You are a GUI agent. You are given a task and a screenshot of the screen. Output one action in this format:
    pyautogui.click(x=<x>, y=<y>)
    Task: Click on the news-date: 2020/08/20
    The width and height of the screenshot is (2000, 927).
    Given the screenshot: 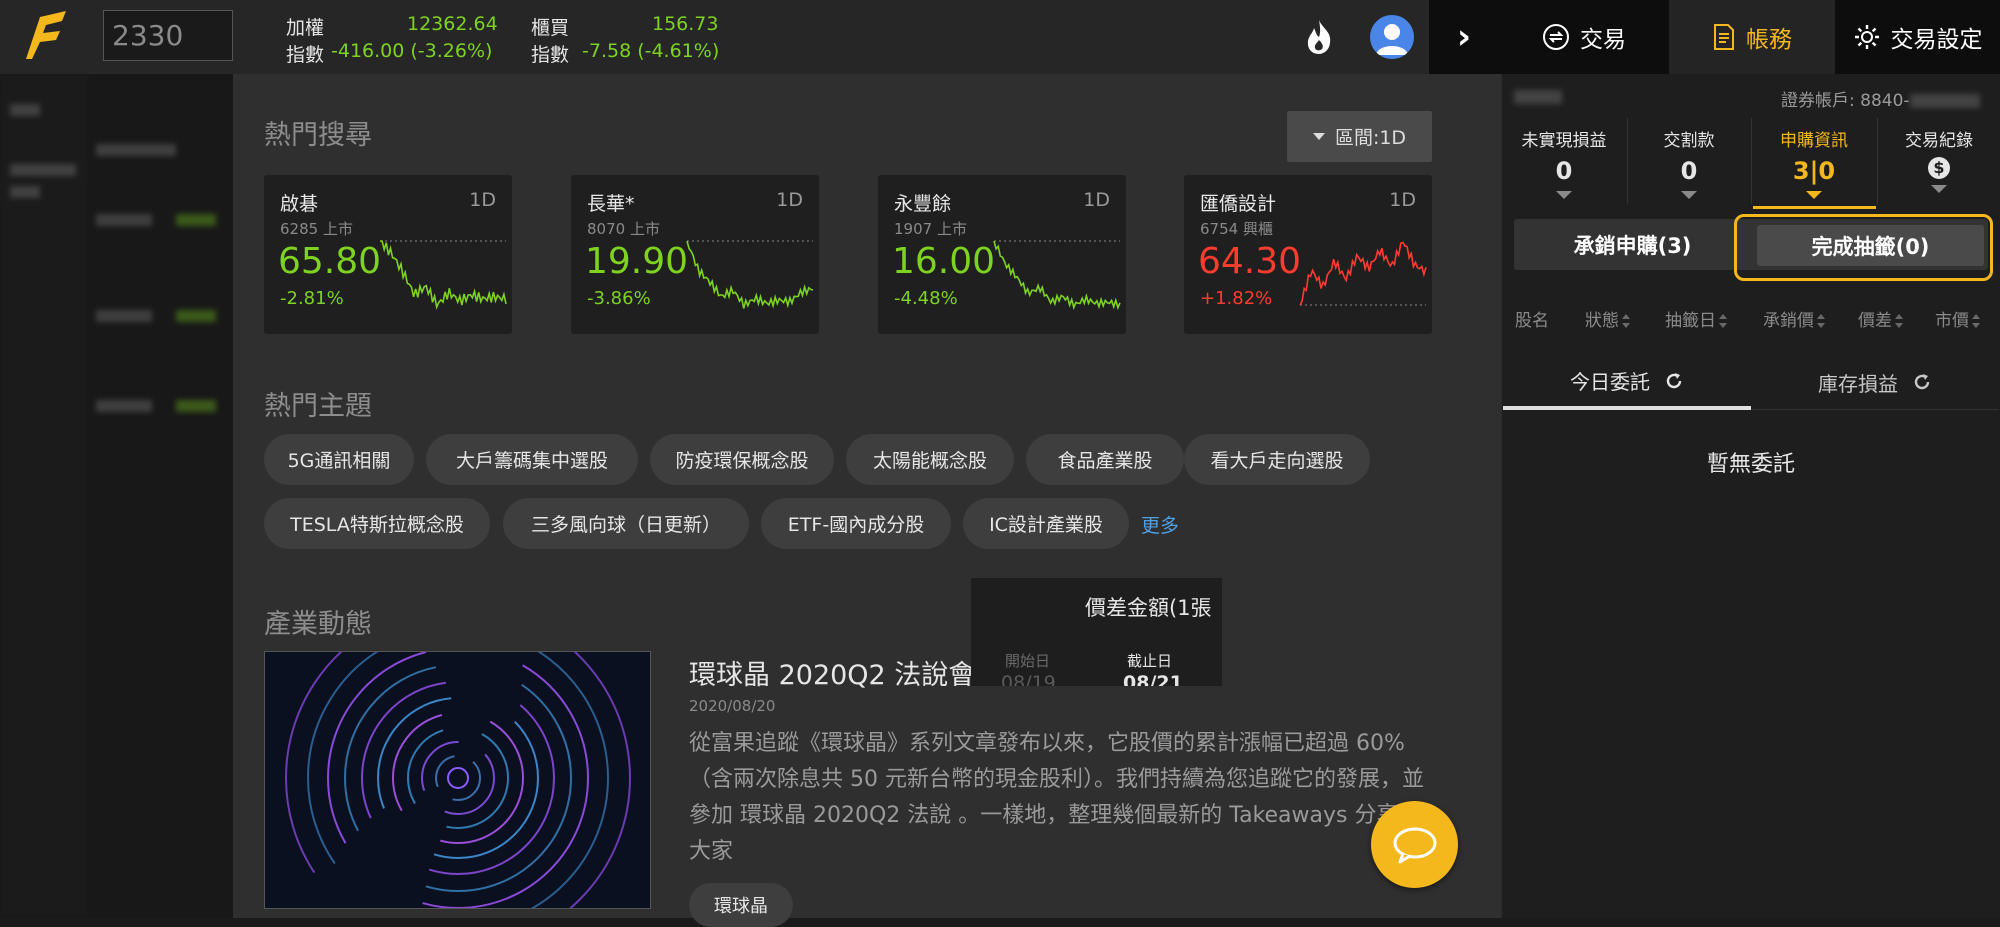 What is the action you would take?
    pyautogui.click(x=732, y=706)
    